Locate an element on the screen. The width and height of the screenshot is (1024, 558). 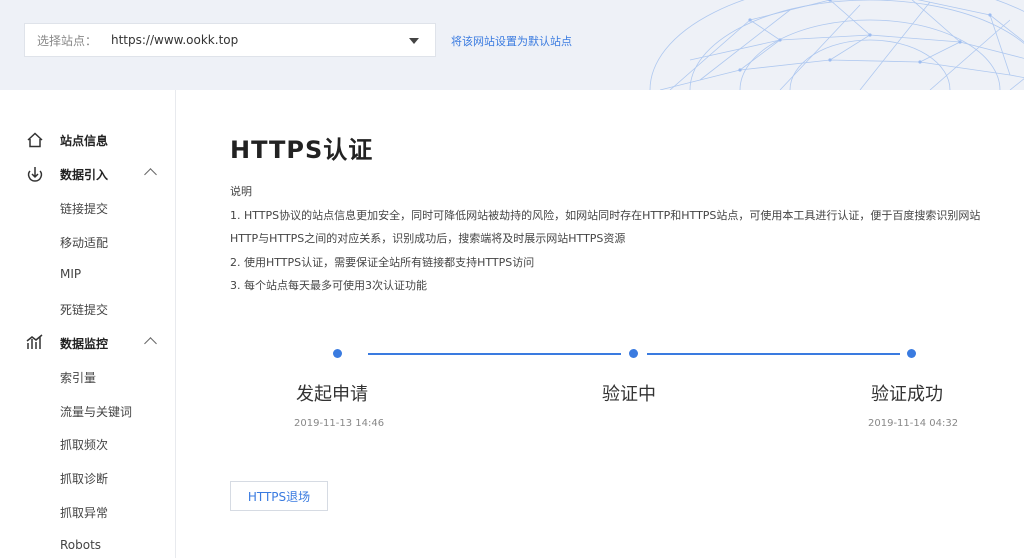
step-label: 验证成功 is located at coordinates (907, 394).